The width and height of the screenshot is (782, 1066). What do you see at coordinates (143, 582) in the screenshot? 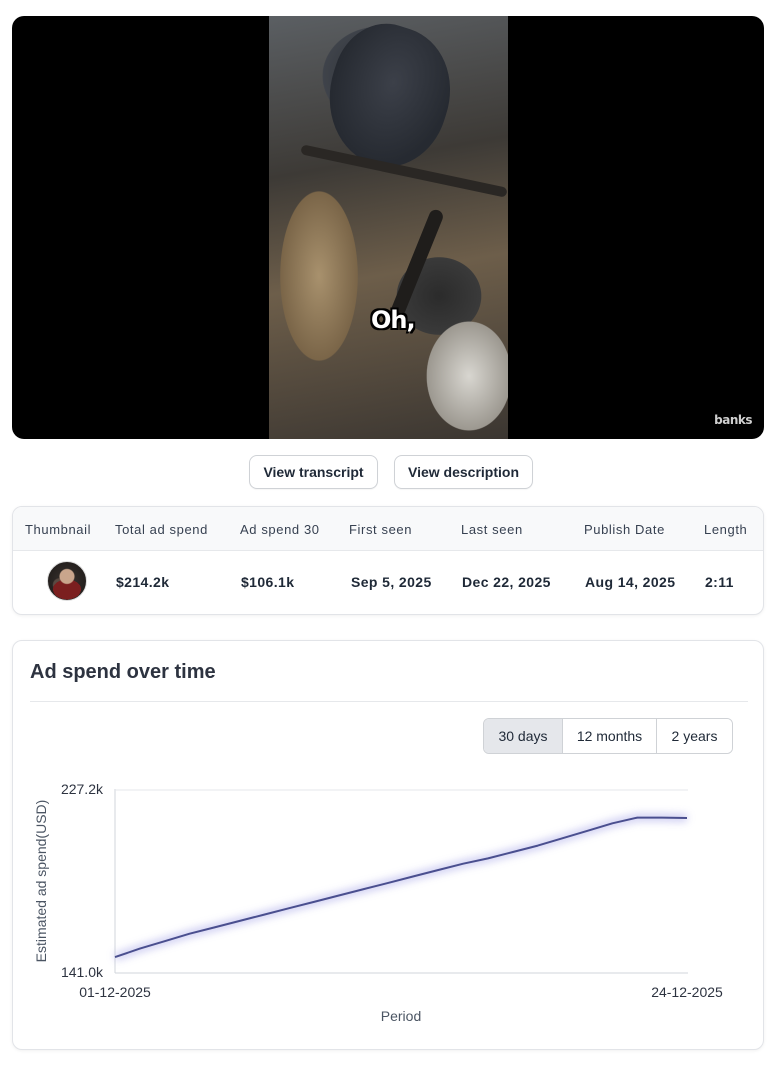
I see `cell-total-ad-spend: $214.2k` at bounding box center [143, 582].